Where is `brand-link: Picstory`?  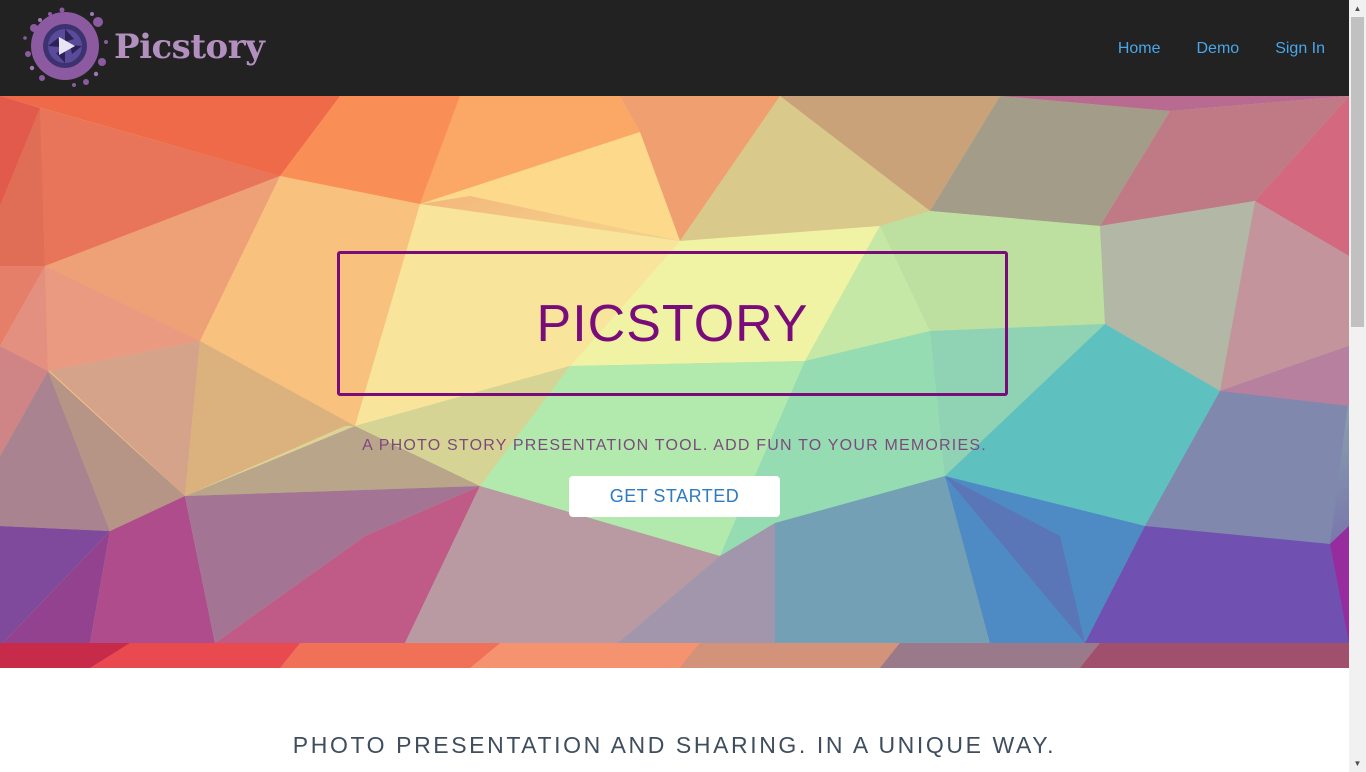 brand-link: Picstory is located at coordinates (143, 47).